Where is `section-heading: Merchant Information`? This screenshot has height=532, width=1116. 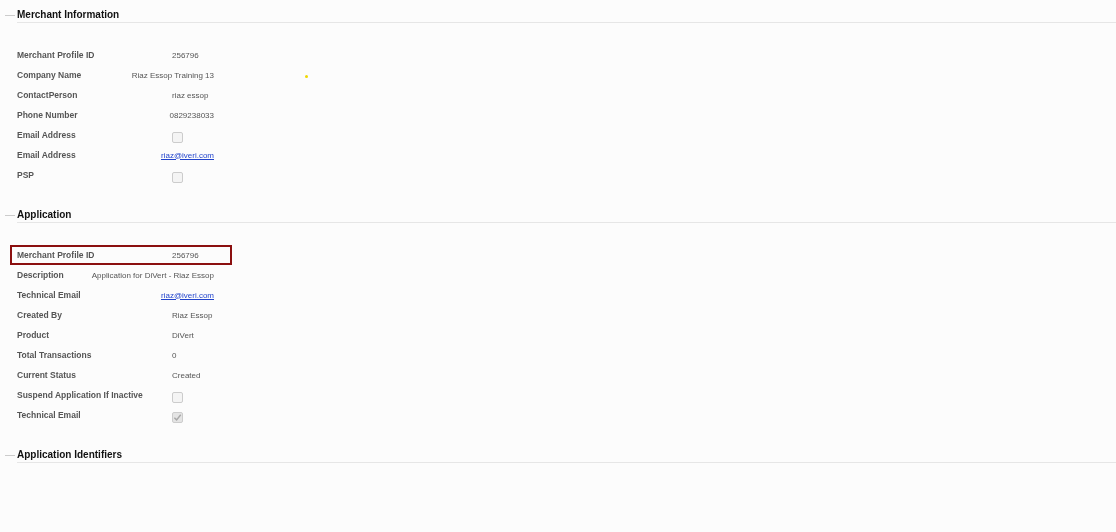 section-heading: Merchant Information is located at coordinates (566, 16).